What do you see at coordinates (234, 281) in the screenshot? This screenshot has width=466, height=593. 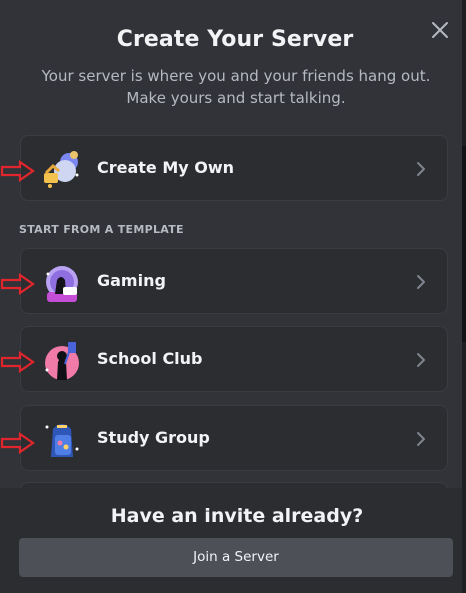 I see `template-option-gaming: Gaming` at bounding box center [234, 281].